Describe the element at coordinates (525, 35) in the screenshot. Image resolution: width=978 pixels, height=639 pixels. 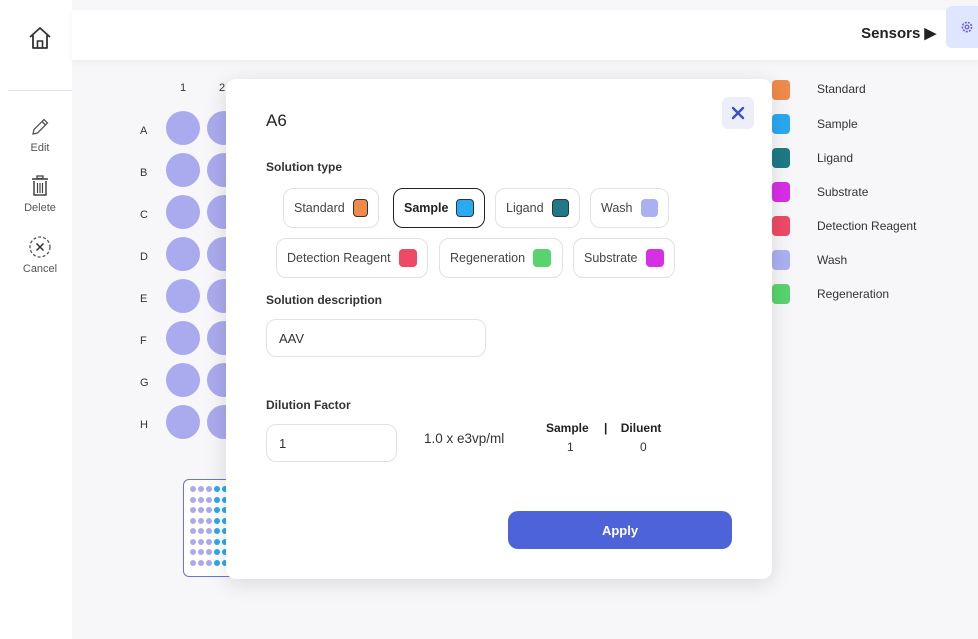
I see `top-bar: Sensors ▶` at that location.